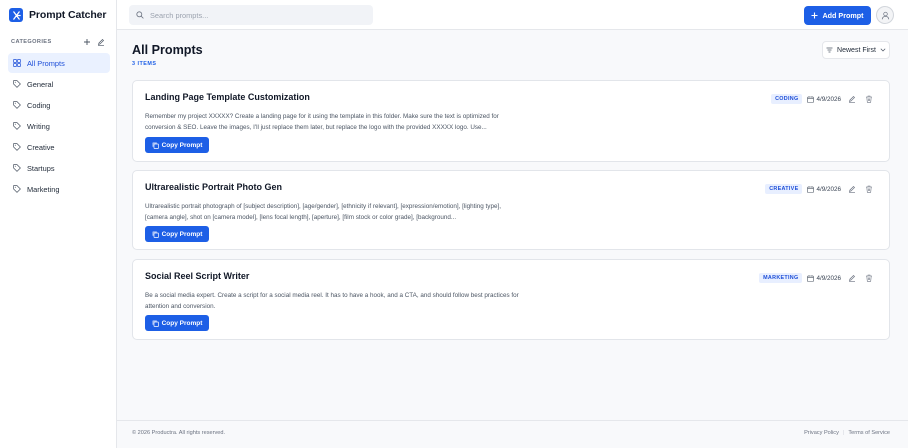  Describe the element at coordinates (59, 105) in the screenshot. I see `sidebar-item-coding: Coding` at that location.